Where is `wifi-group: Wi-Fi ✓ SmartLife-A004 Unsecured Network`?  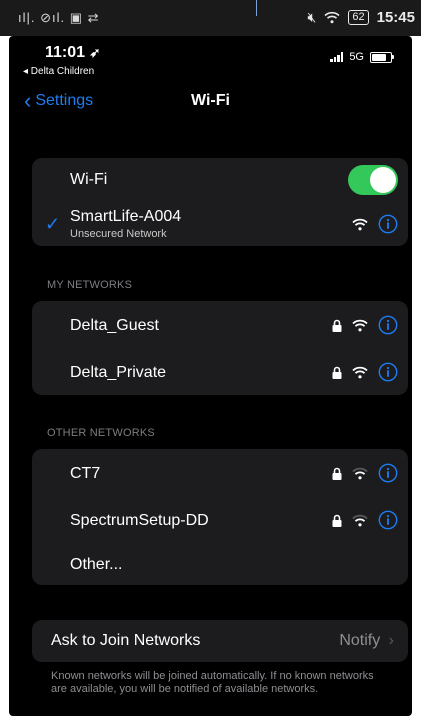
wifi-group: Wi-Fi ✓ SmartLife-A004 Unsecured Network is located at coordinates (220, 202).